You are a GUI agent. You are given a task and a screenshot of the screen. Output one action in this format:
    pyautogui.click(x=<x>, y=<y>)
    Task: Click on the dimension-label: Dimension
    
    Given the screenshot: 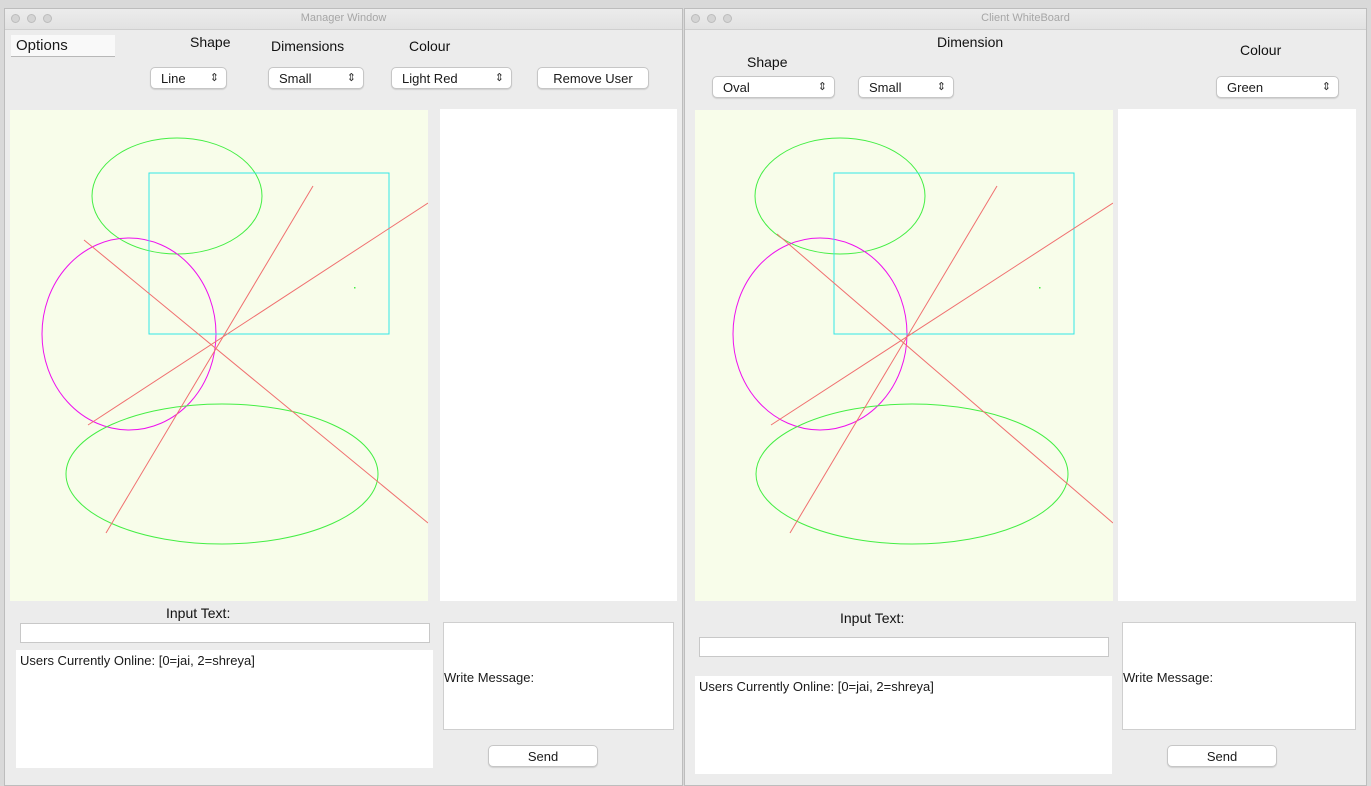 What is the action you would take?
    pyautogui.click(x=970, y=42)
    